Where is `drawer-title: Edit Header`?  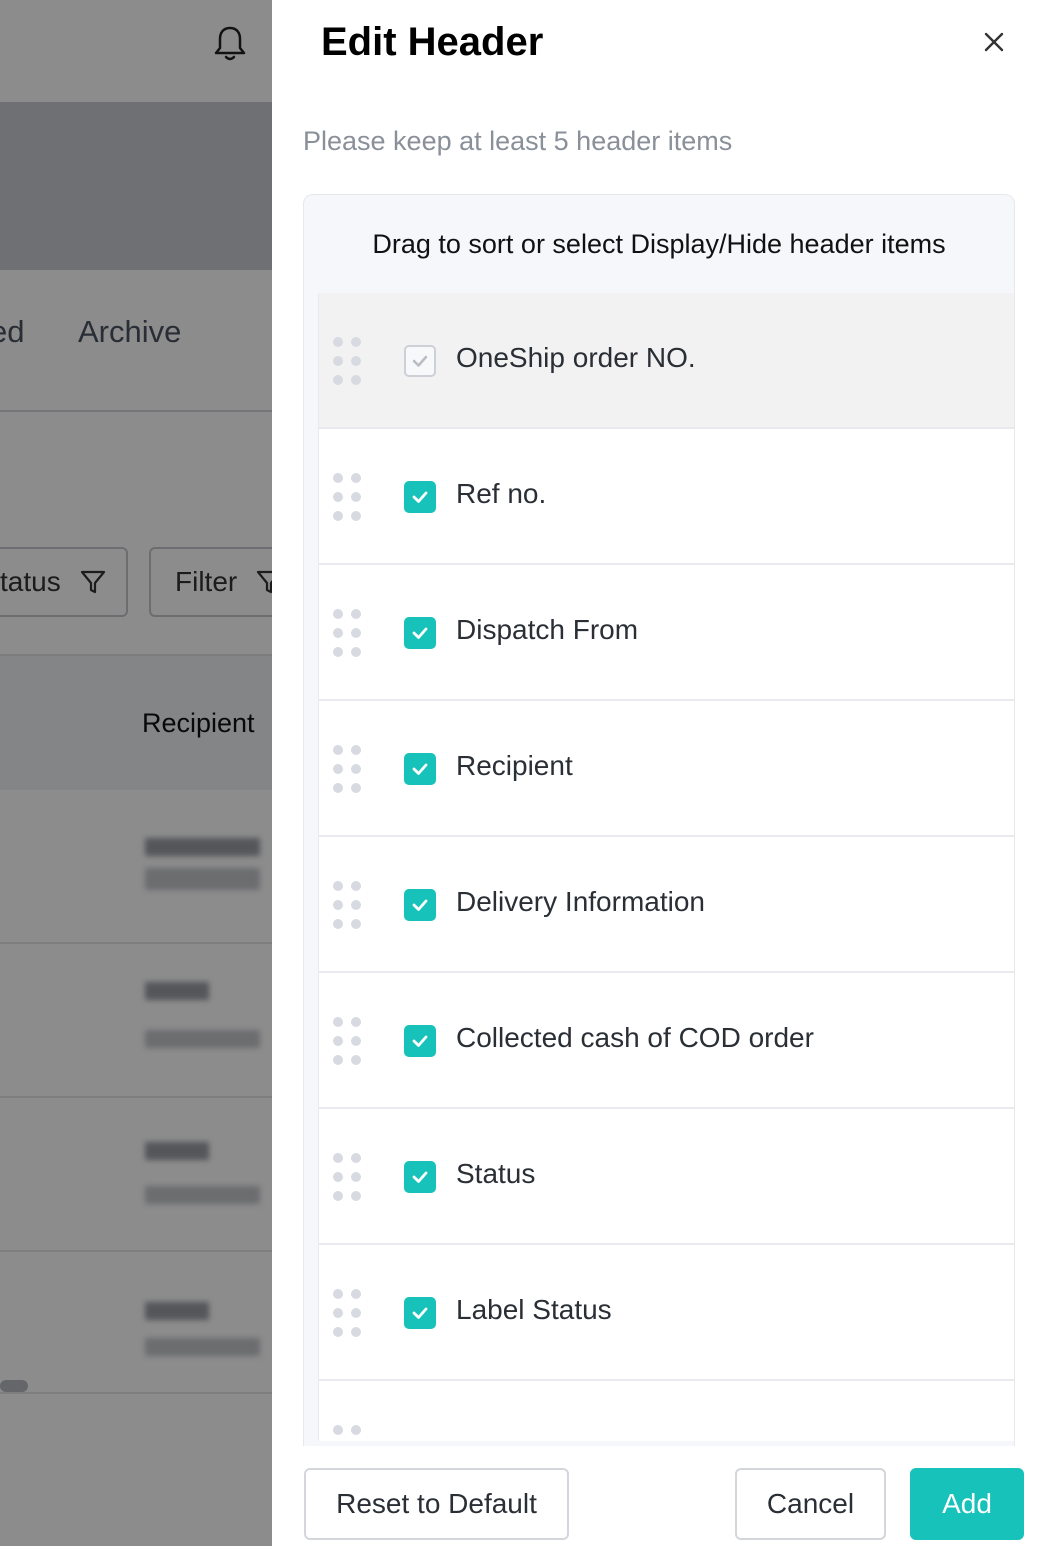 drawer-title: Edit Header is located at coordinates (432, 42).